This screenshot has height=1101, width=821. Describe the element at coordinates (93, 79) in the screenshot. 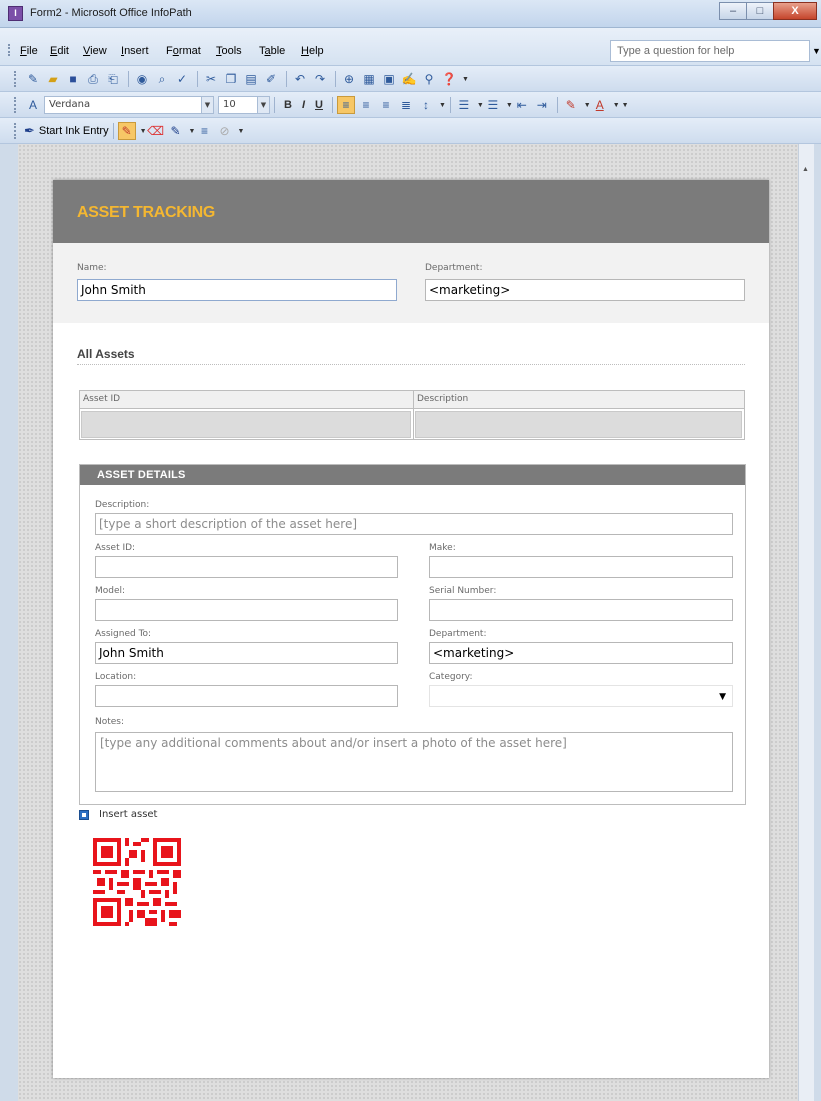

I see `print-preview-icon: ⎙` at that location.